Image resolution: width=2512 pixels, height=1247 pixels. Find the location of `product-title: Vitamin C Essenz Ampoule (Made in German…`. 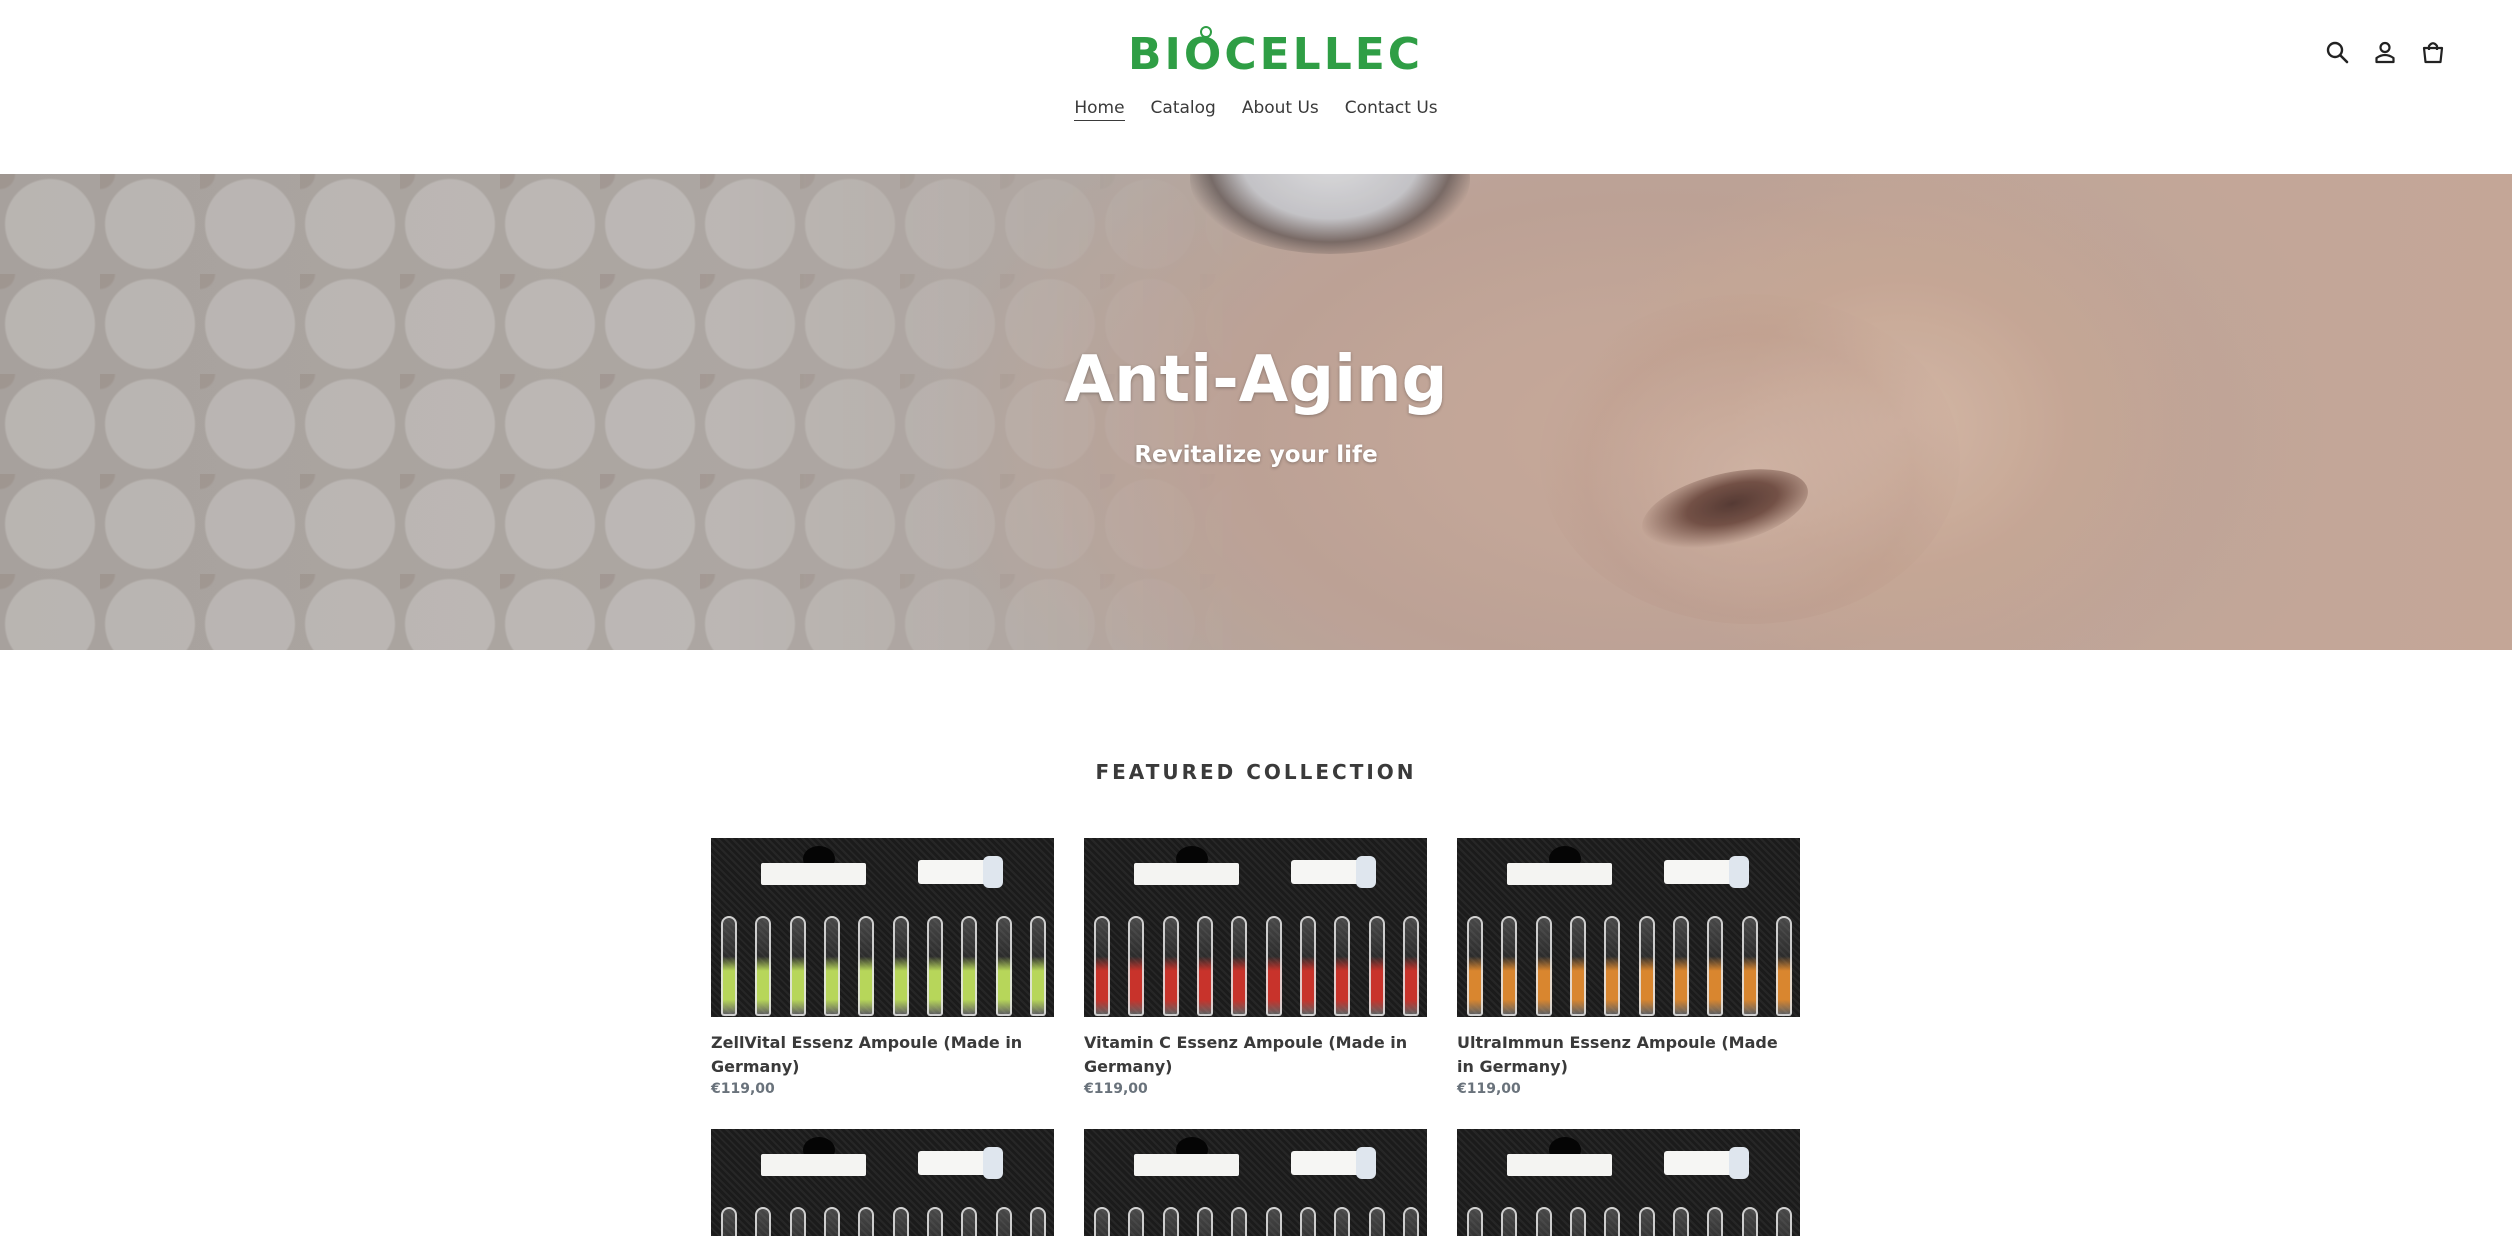

product-title: Vitamin C Essenz Ampoule (Made in German… is located at coordinates (1255, 1055).